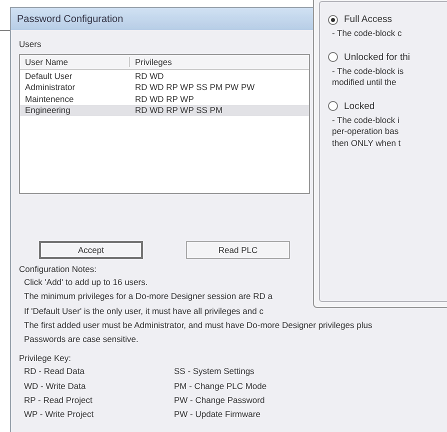 The image size is (447, 432). What do you see at coordinates (238, 250) in the screenshot?
I see `dialog-button: Read PLC` at bounding box center [238, 250].